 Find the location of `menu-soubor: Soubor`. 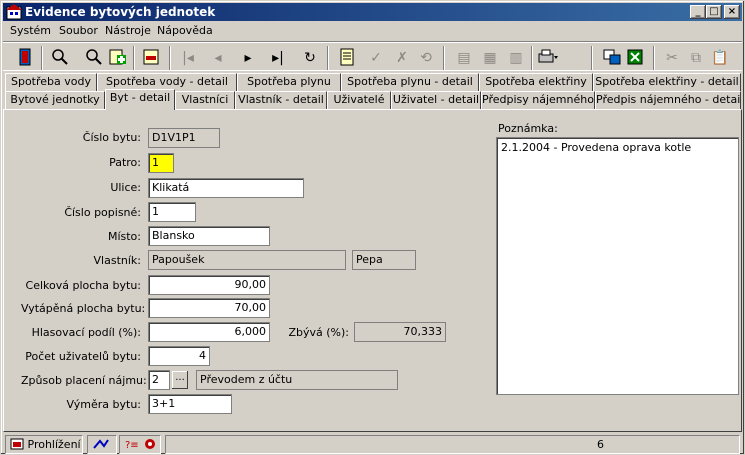

menu-soubor: Soubor is located at coordinates (78, 30).